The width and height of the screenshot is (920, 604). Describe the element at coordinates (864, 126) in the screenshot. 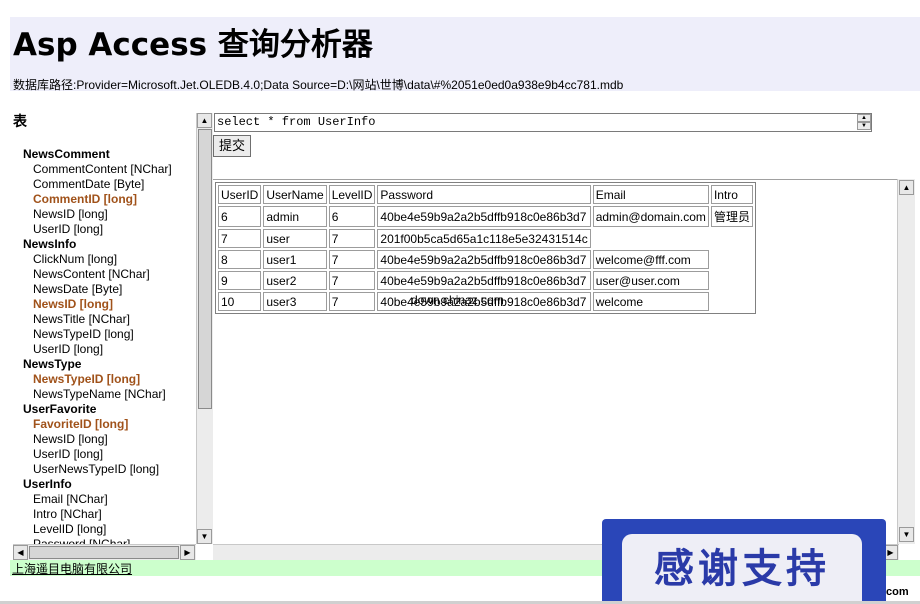

I see `spin-down-icon: ▼` at that location.